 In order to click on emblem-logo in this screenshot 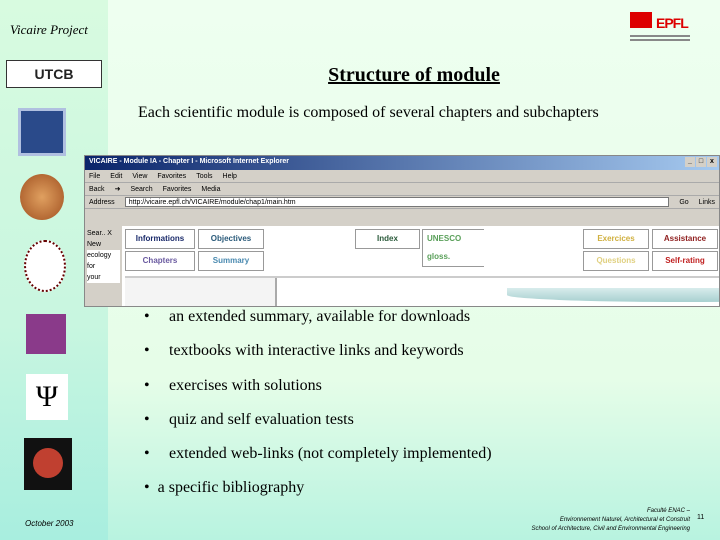, I will do `click(48, 464)`.